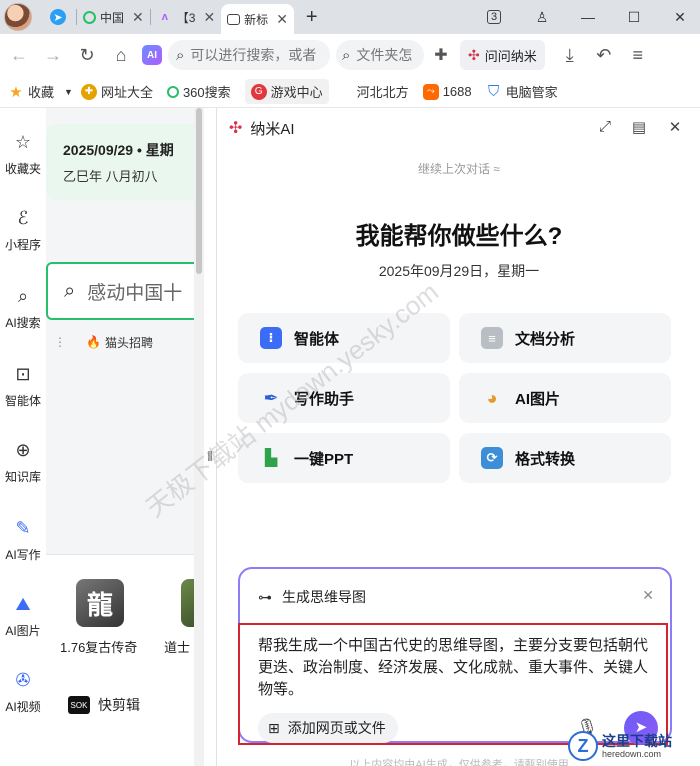 The height and width of the screenshot is (766, 700). I want to click on bookmark-label: 游戏中心, so click(296, 92).